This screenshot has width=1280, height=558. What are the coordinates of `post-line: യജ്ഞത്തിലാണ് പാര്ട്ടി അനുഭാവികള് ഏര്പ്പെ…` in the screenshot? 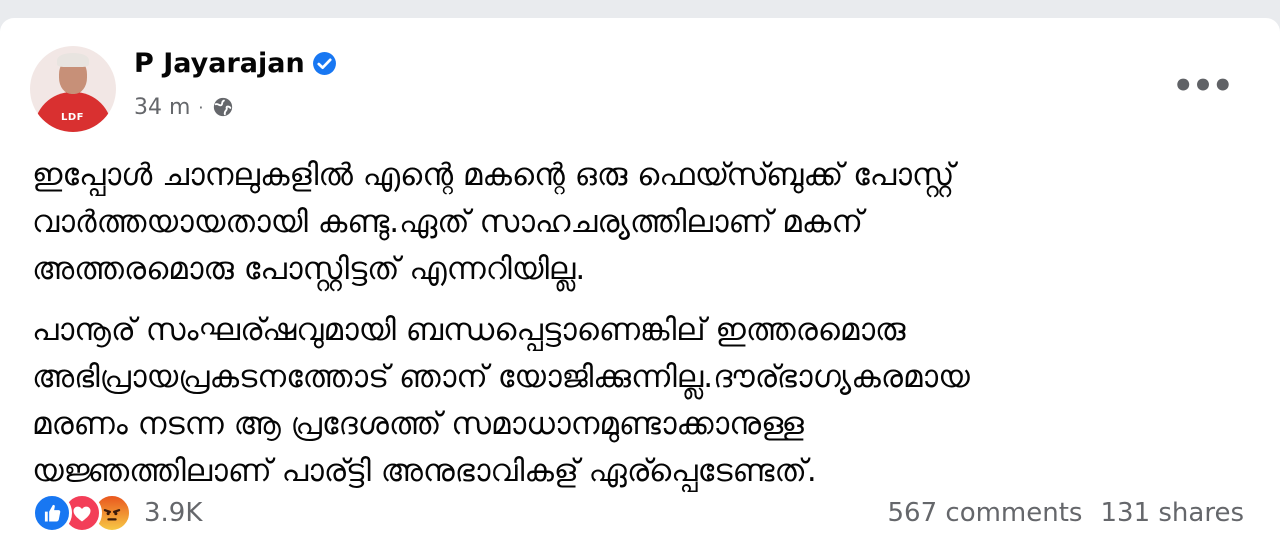 It's located at (424, 471).